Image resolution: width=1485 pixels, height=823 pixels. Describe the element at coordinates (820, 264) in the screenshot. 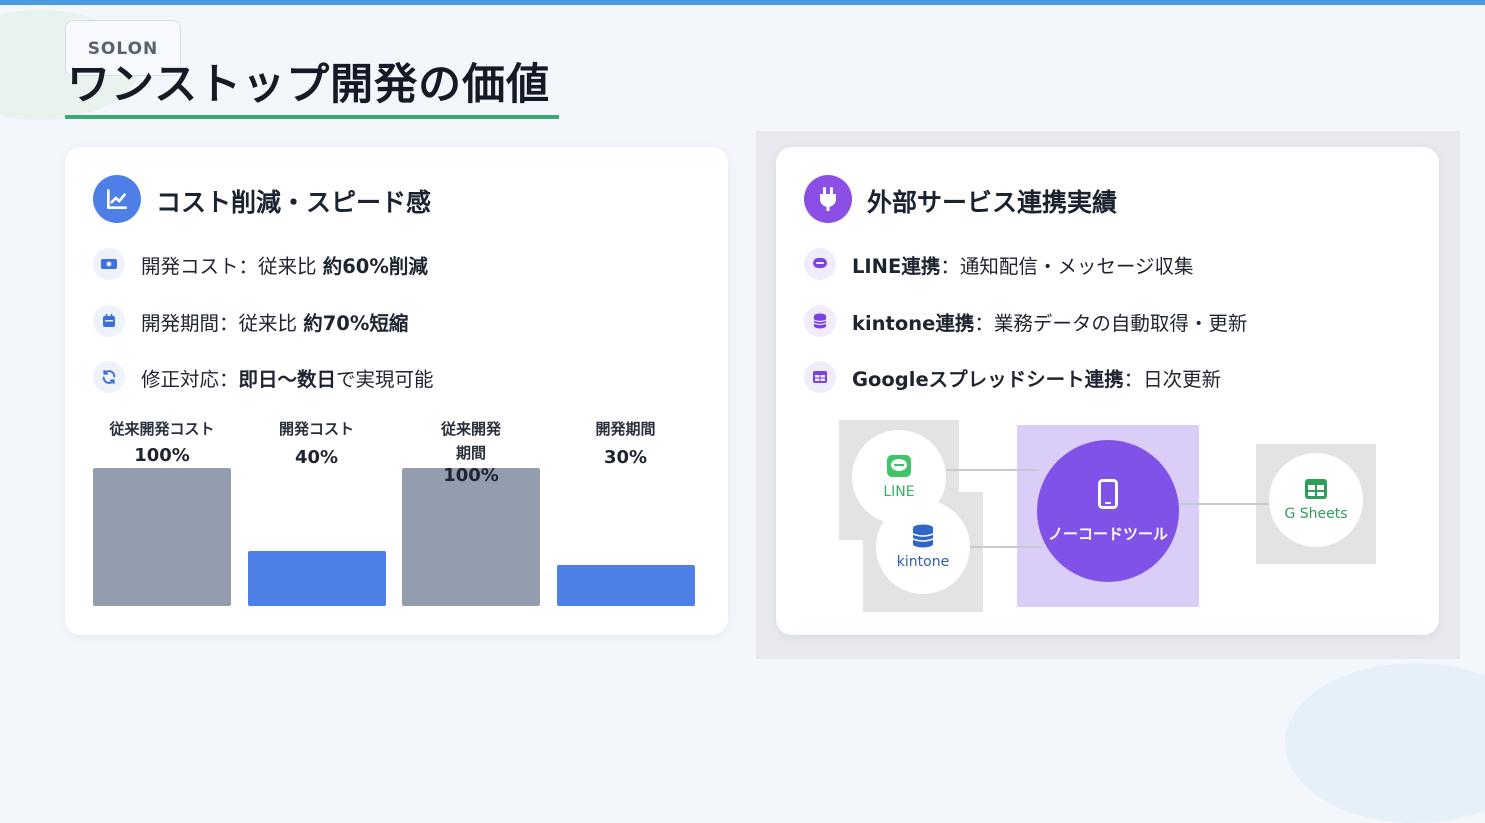

I see `chat-icon` at that location.